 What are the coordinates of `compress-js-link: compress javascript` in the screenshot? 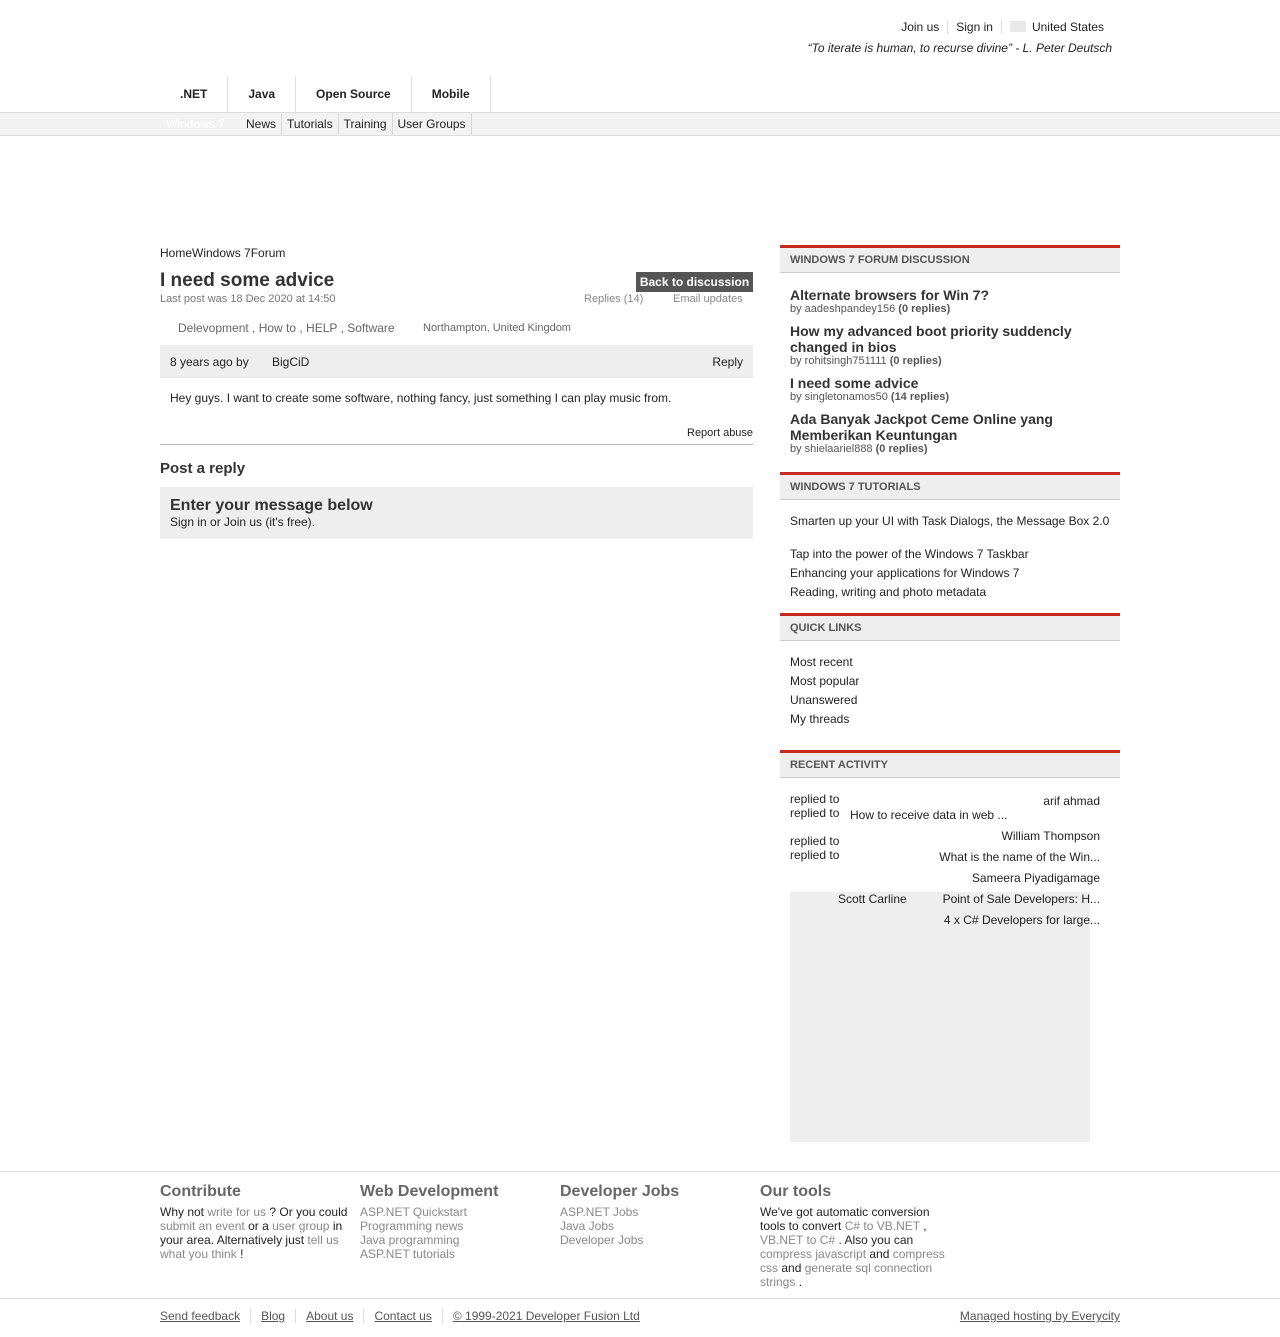 It's located at (813, 1254).